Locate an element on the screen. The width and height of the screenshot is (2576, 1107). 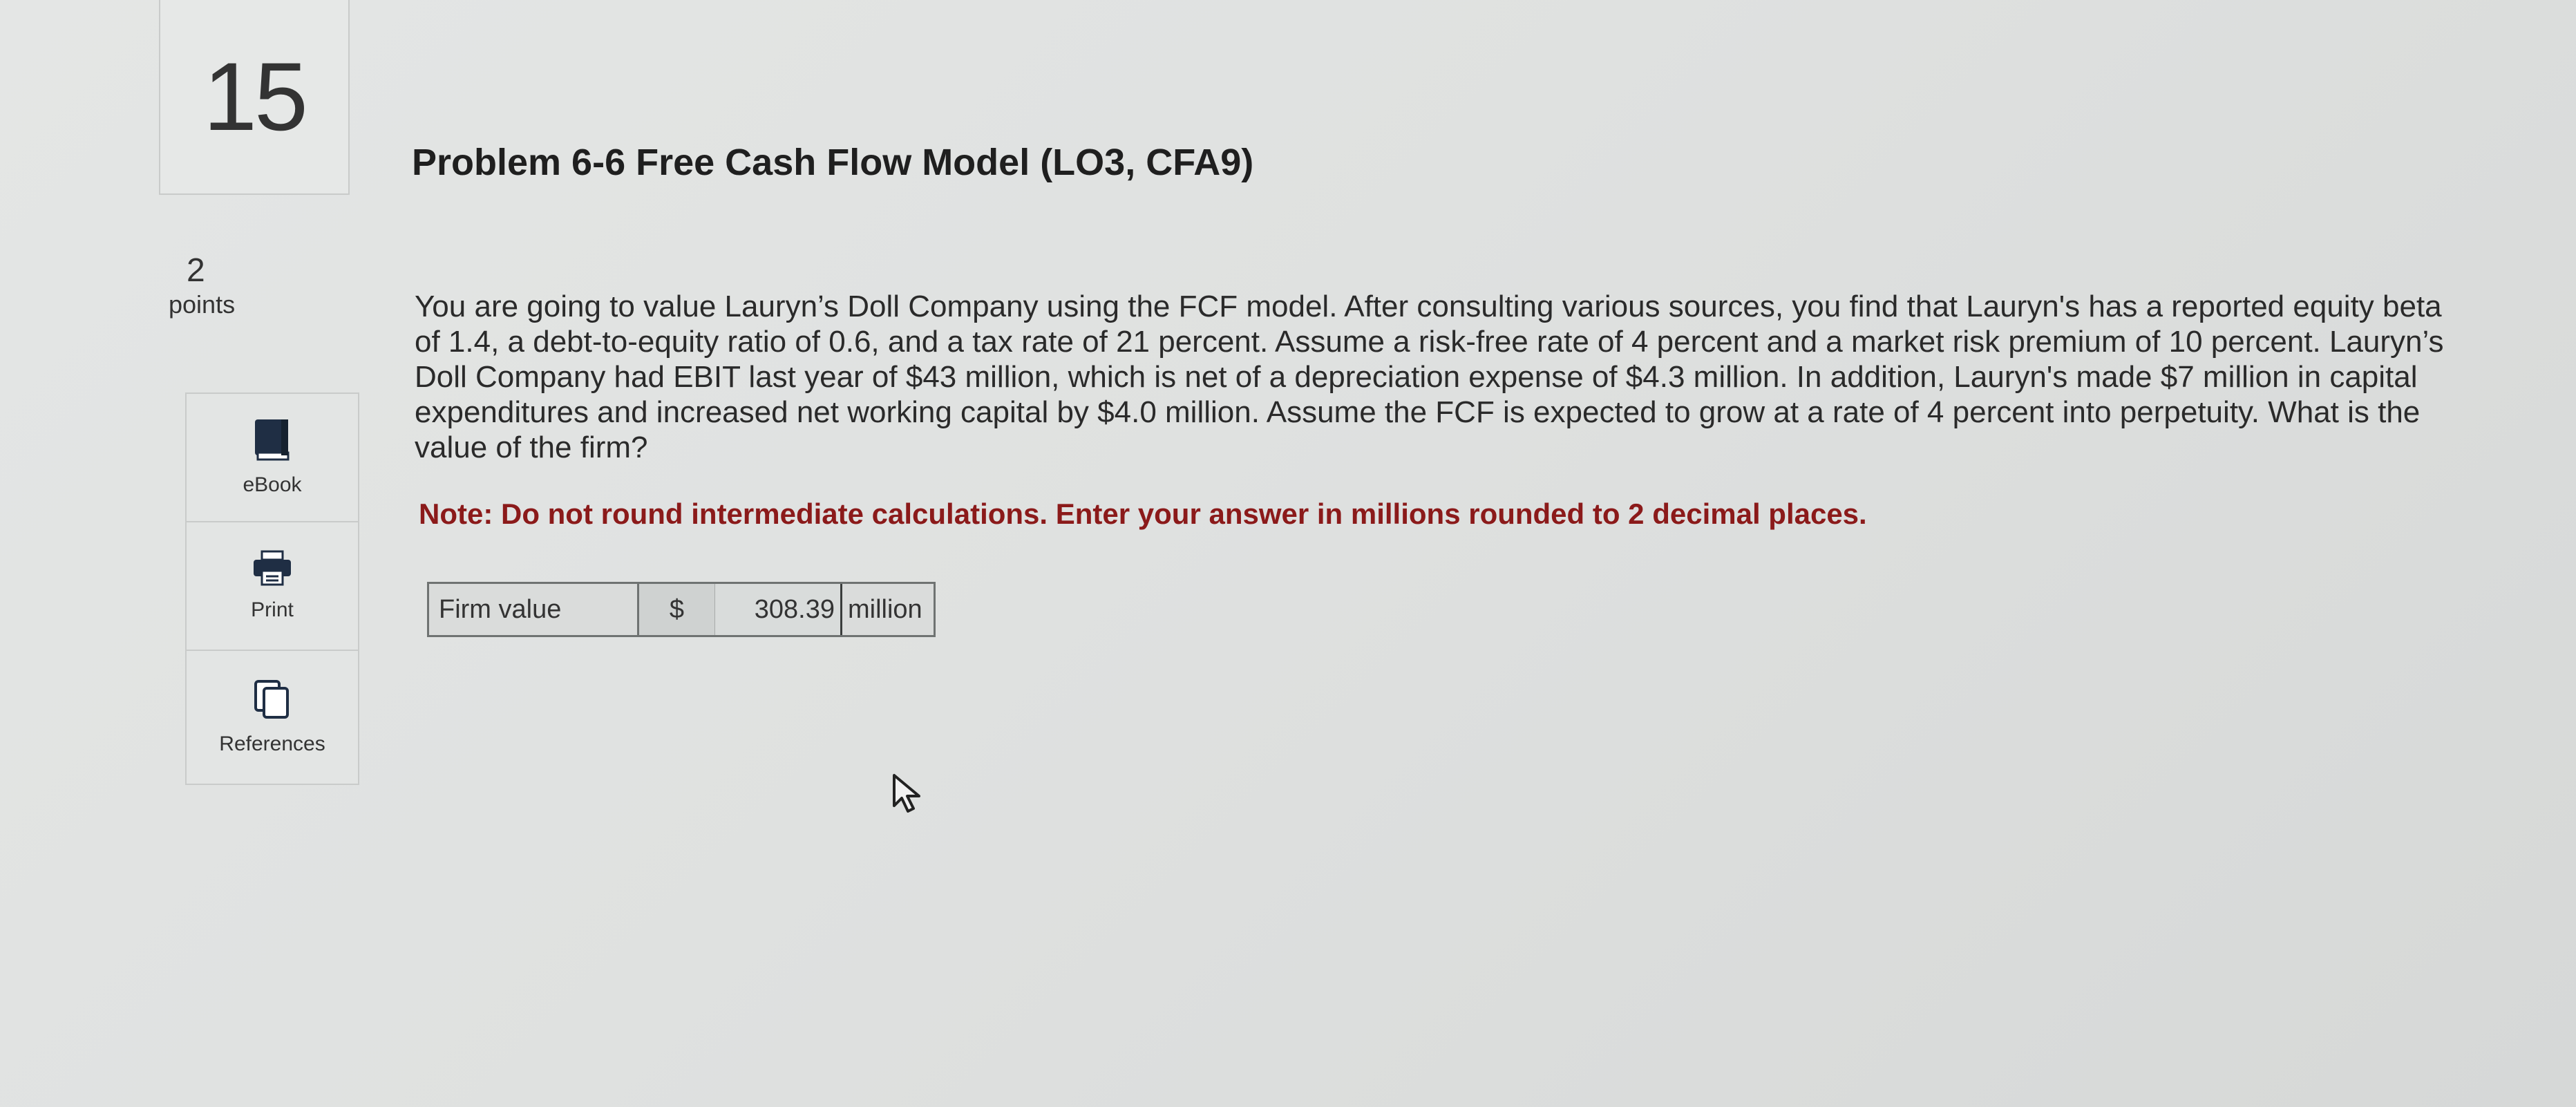
currency-symbol: $ is located at coordinates (677, 610).